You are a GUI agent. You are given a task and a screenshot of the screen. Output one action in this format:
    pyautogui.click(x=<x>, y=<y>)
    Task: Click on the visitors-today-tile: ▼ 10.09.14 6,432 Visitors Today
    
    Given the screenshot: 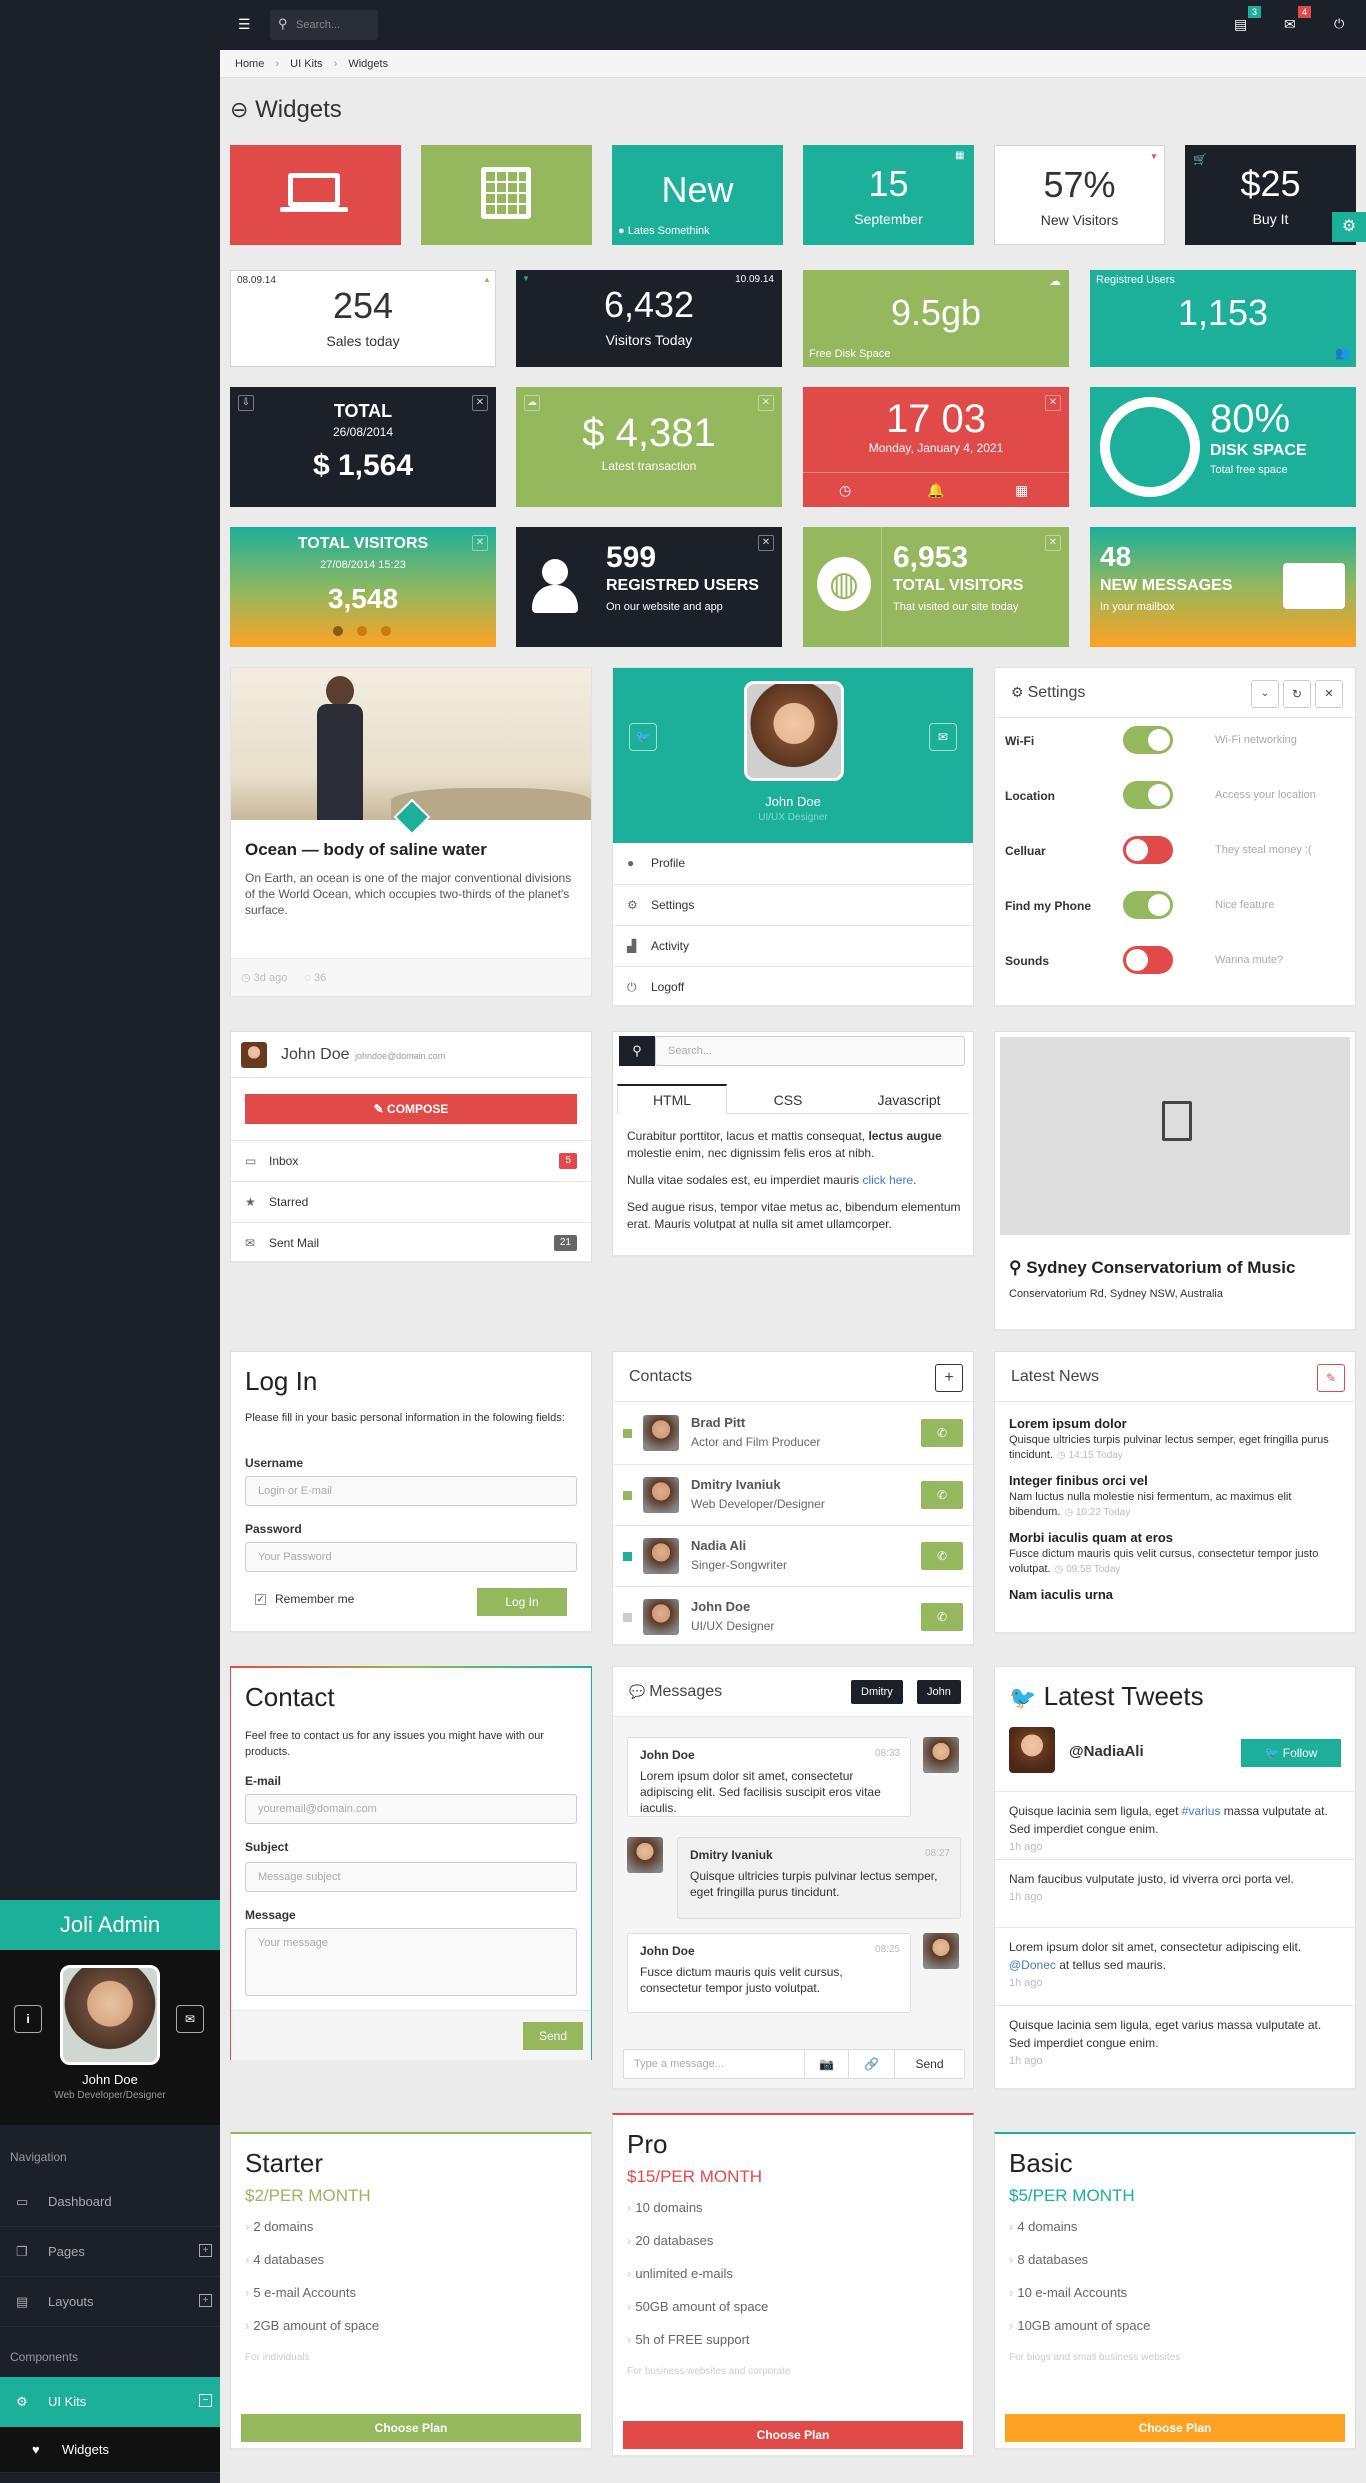 What is the action you would take?
    pyautogui.click(x=649, y=318)
    